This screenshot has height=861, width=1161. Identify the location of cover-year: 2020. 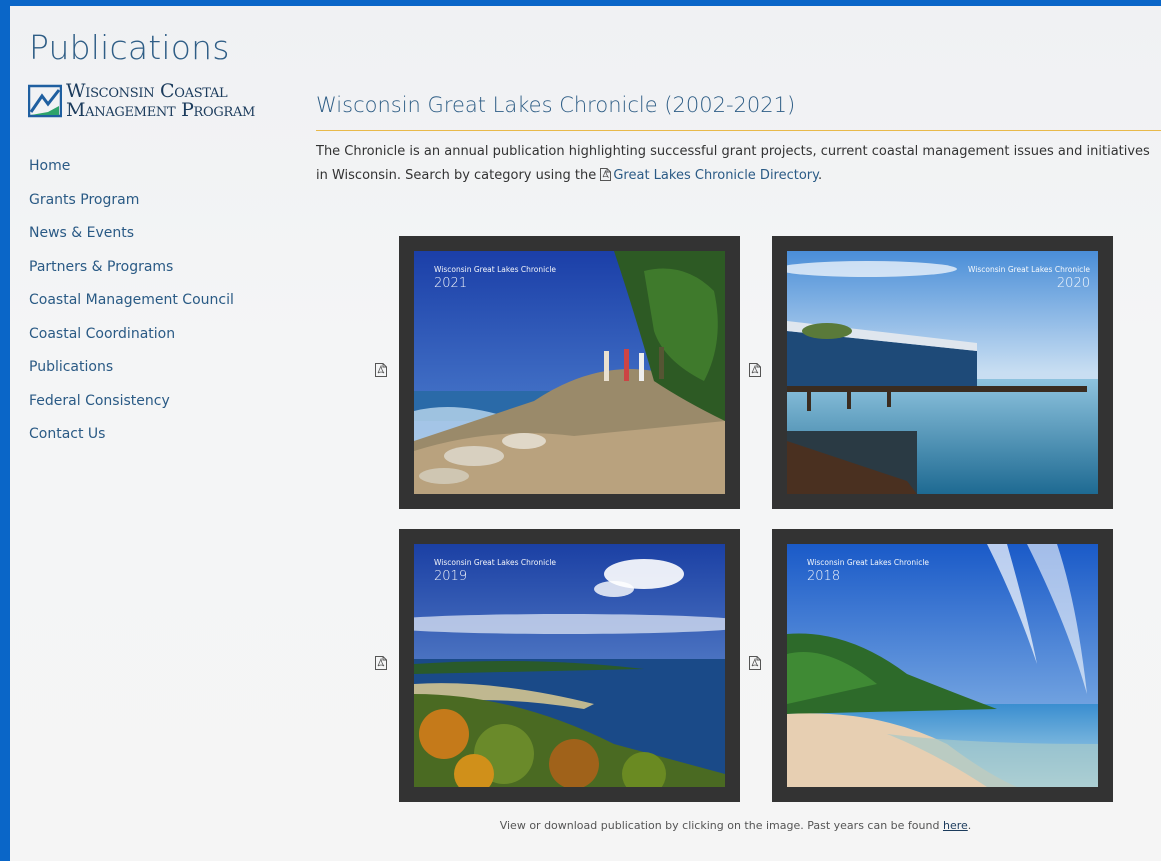
(1073, 283).